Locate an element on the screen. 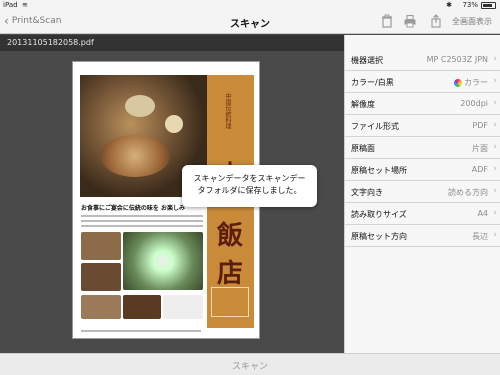  setting-label: 読み取りサイズ is located at coordinates (379, 214).